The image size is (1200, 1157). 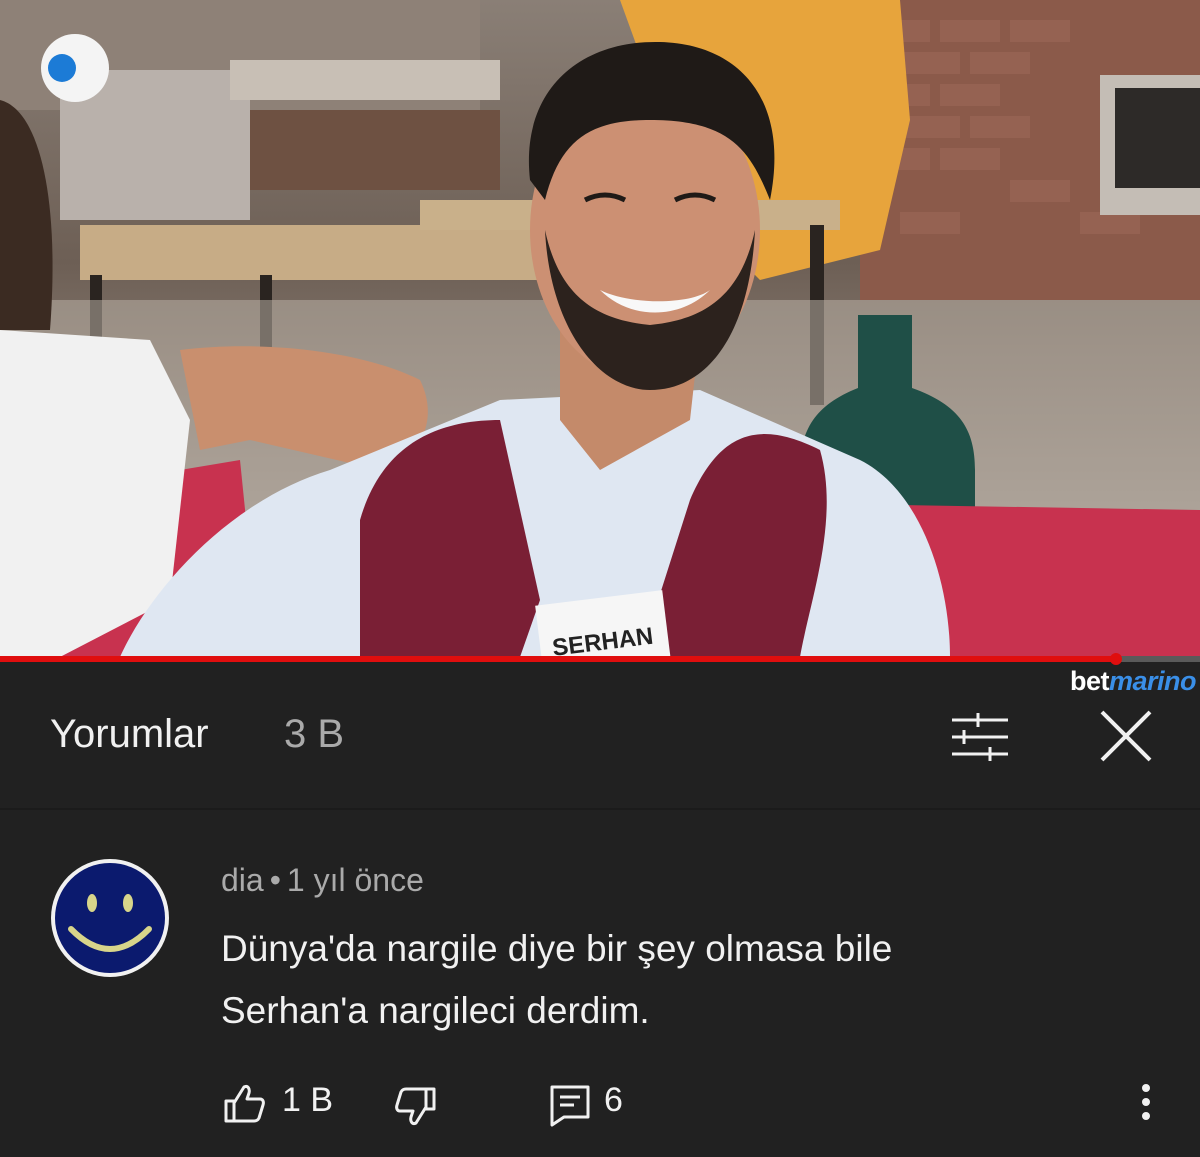 What do you see at coordinates (558, 659) in the screenshot?
I see `progress-fill` at bounding box center [558, 659].